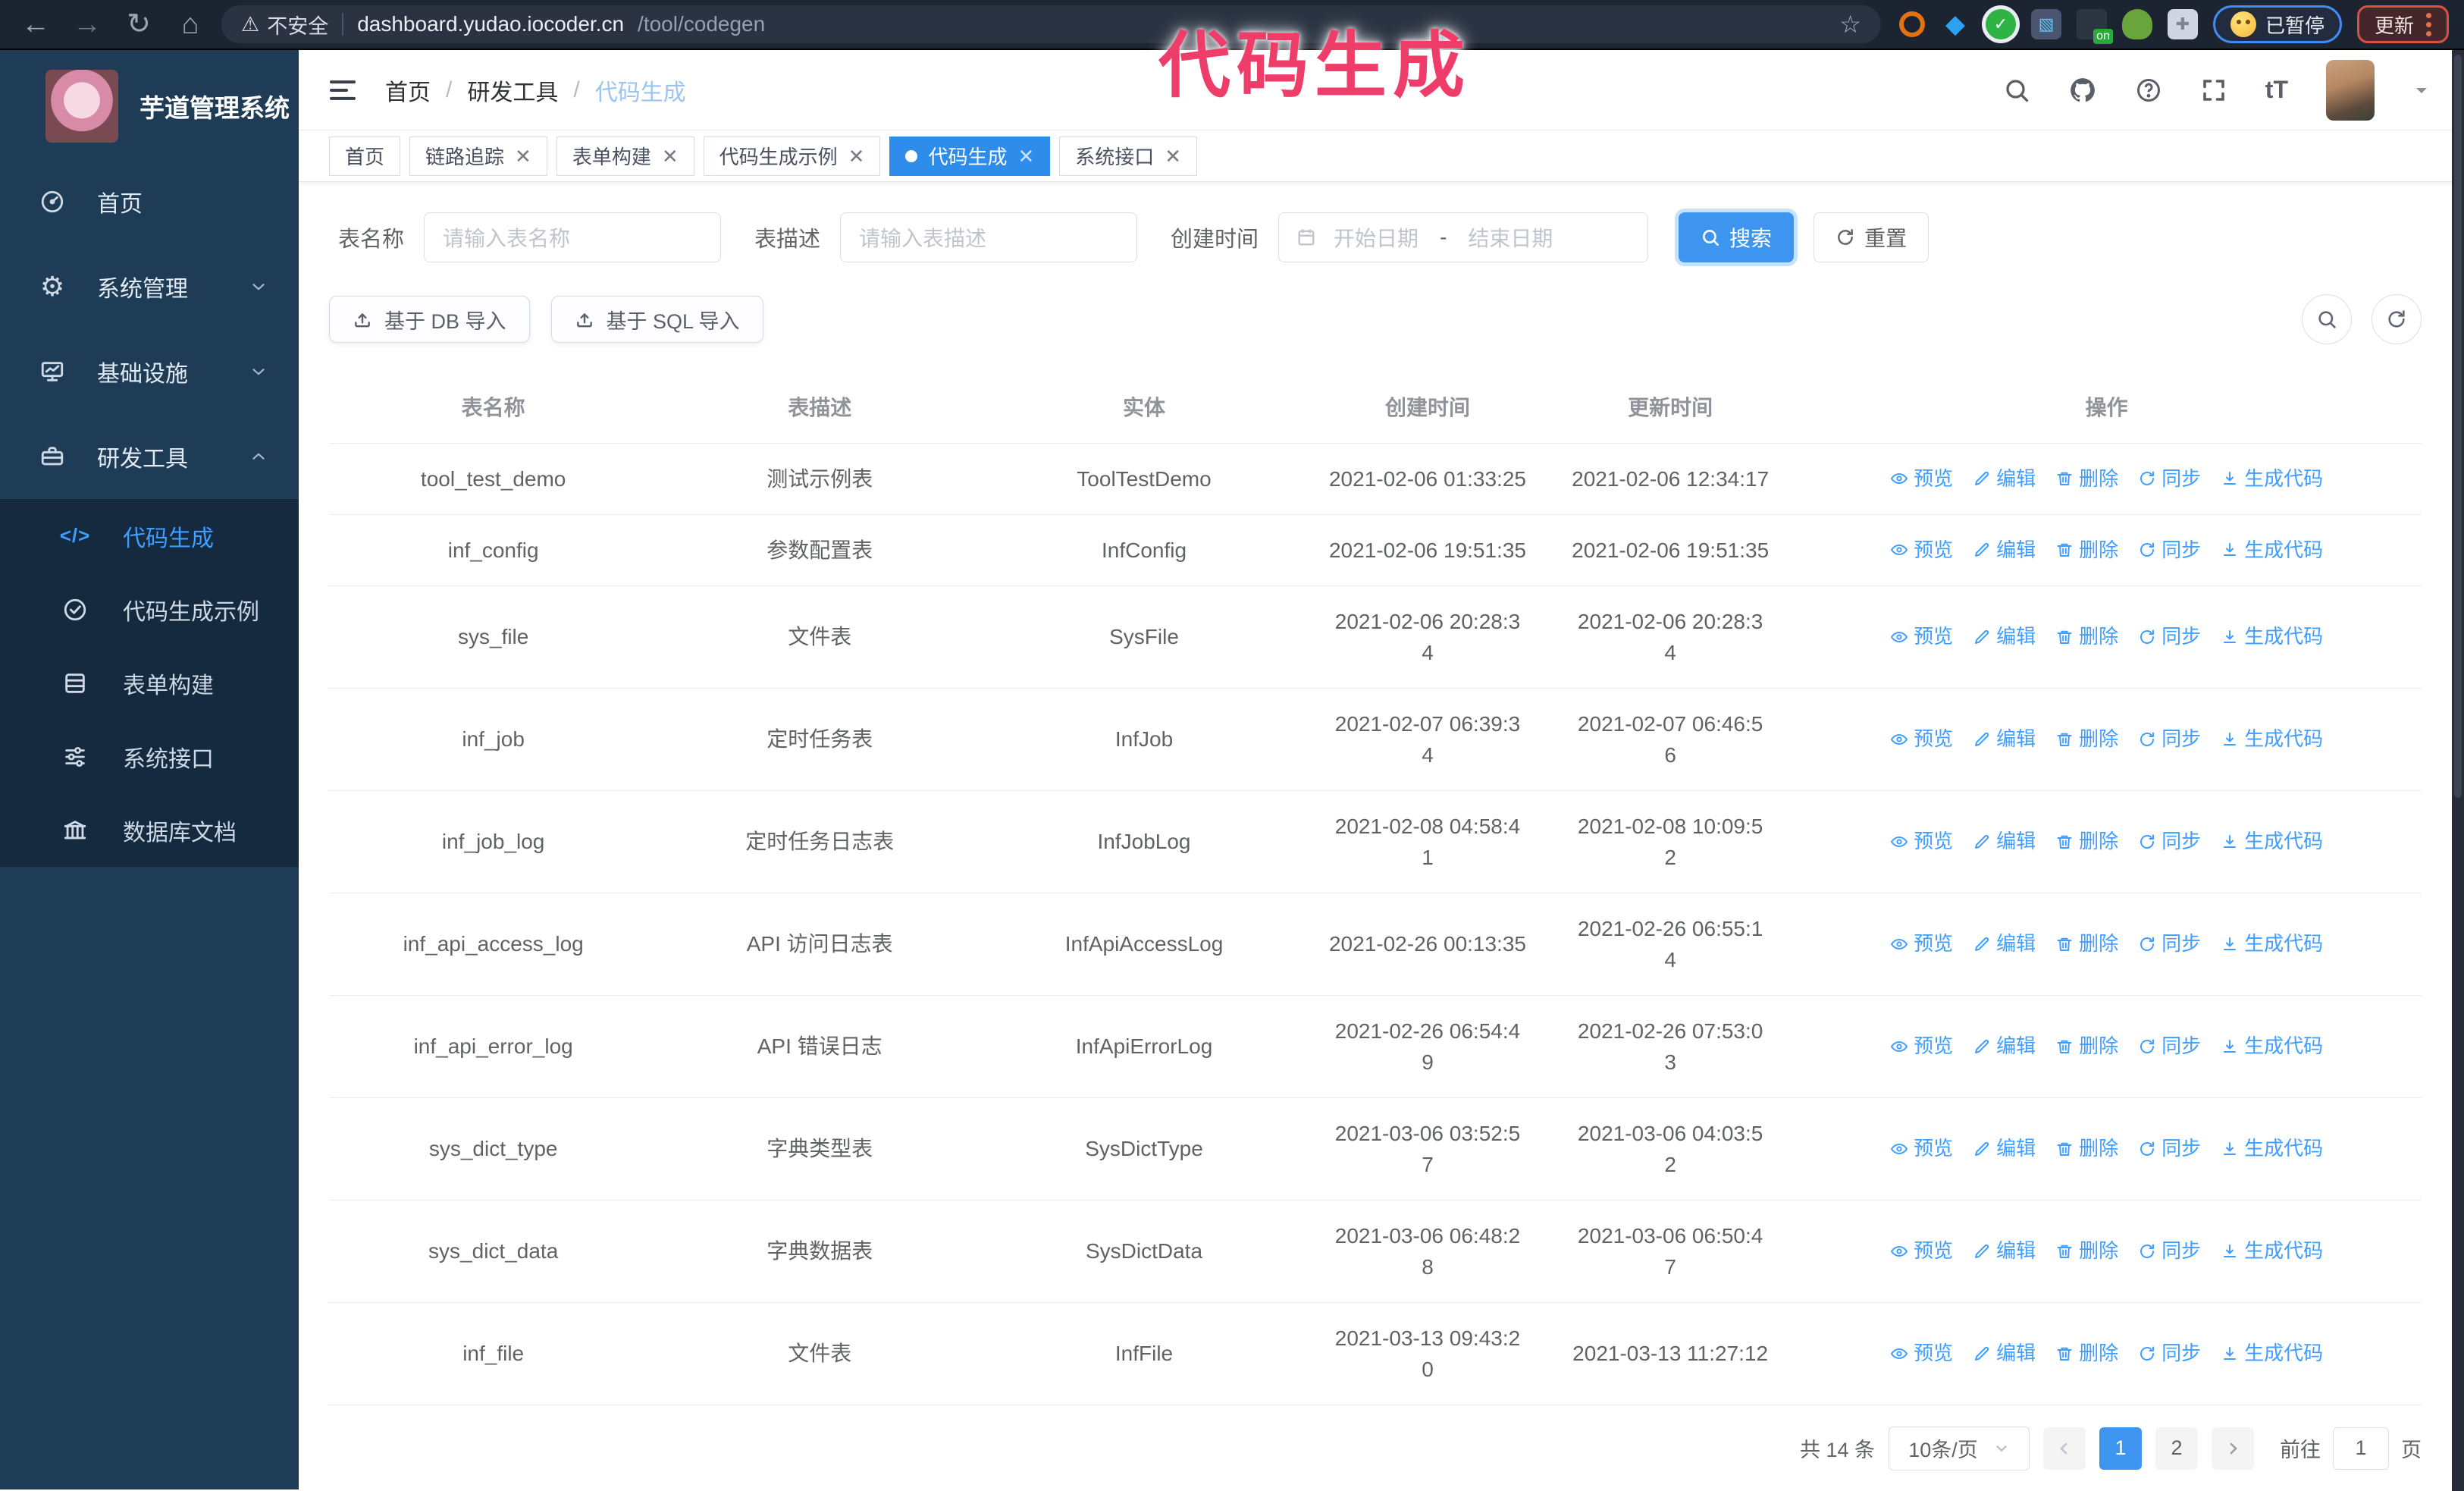  I want to click on home-icon: ⌂, so click(191, 24).